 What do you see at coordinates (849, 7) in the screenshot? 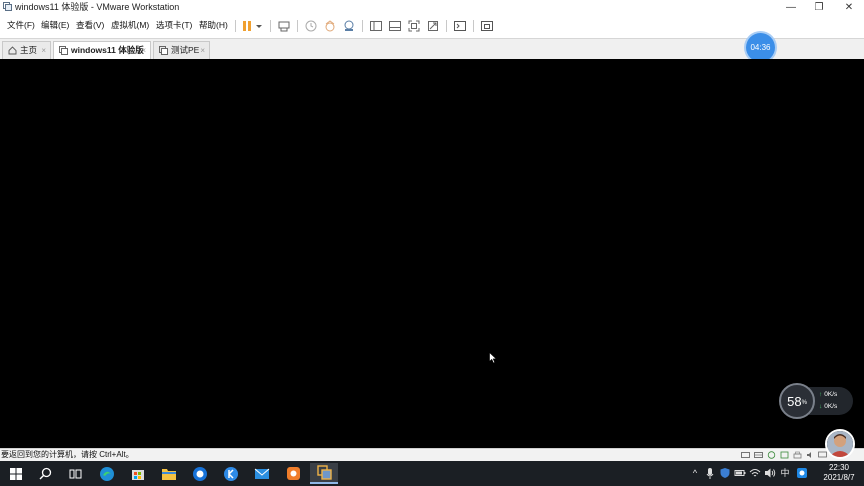
I see `close-button: ✕` at bounding box center [849, 7].